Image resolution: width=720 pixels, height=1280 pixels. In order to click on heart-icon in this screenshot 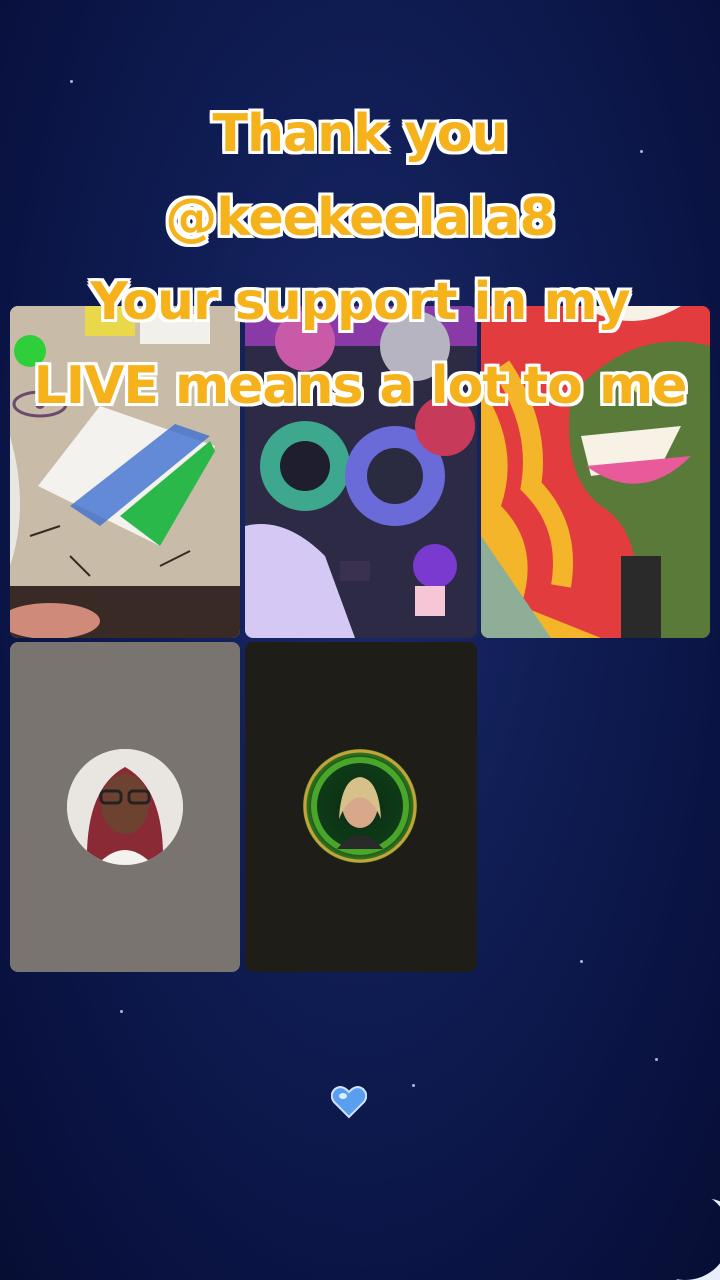, I will do `click(349, 1104)`.